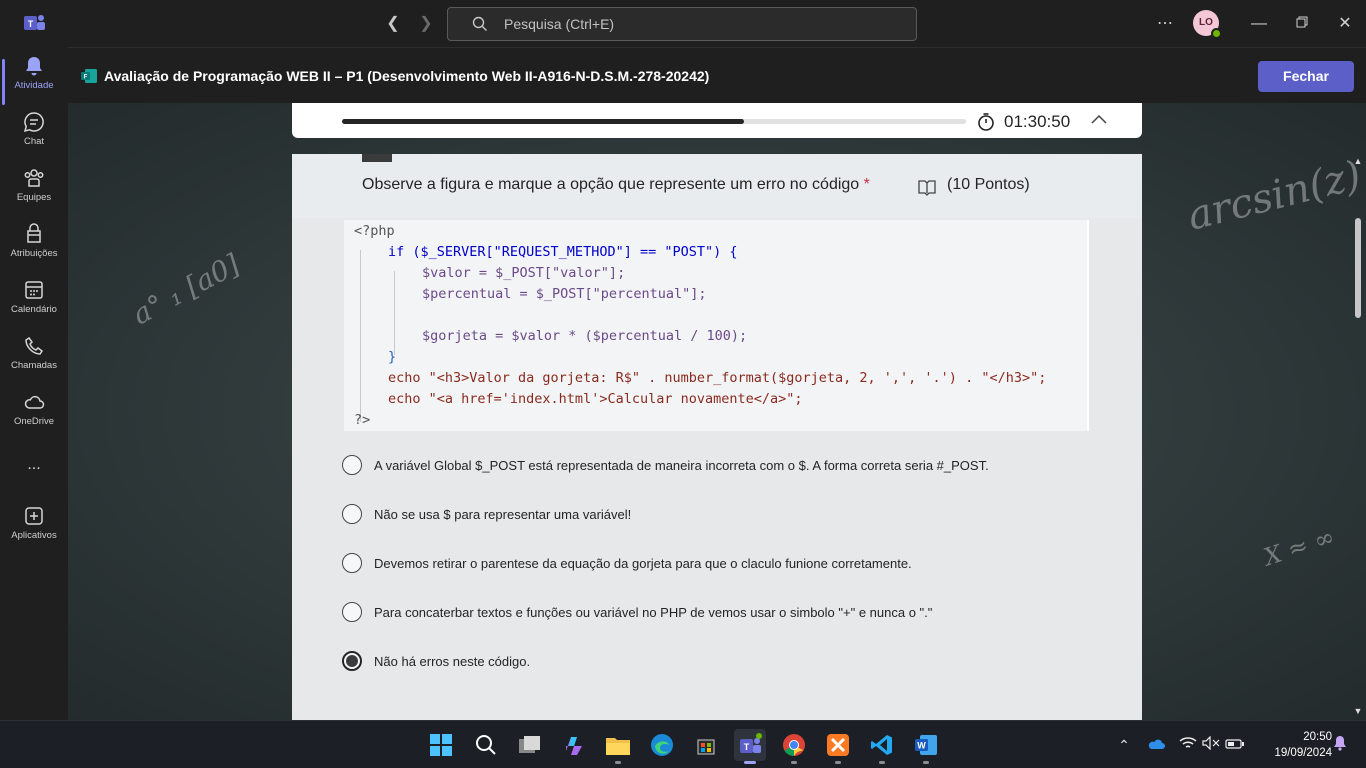 The width and height of the screenshot is (1366, 768). I want to click on immersive-reader-icon, so click(927, 187).